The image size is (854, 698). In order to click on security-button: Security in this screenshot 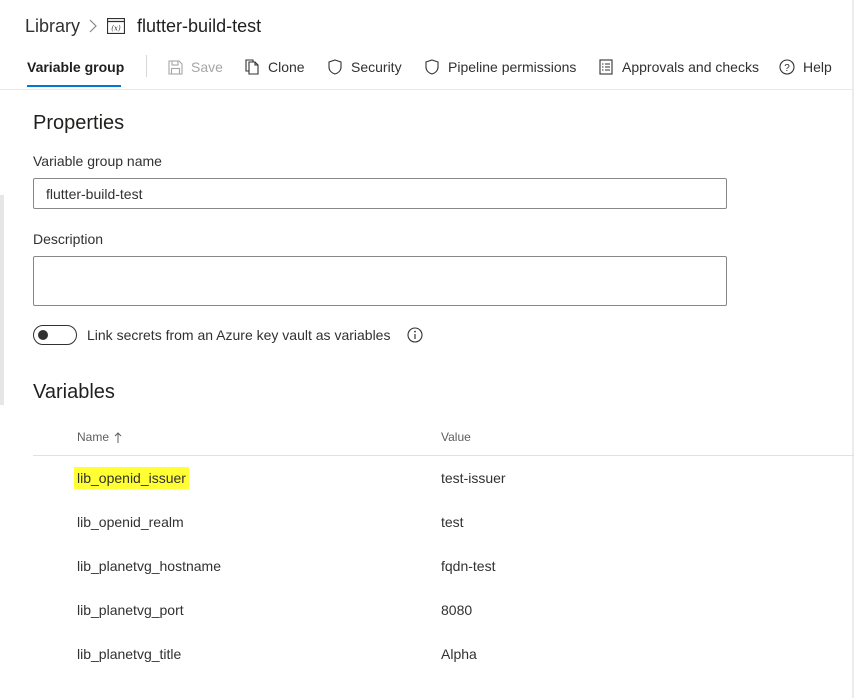, I will do `click(364, 67)`.